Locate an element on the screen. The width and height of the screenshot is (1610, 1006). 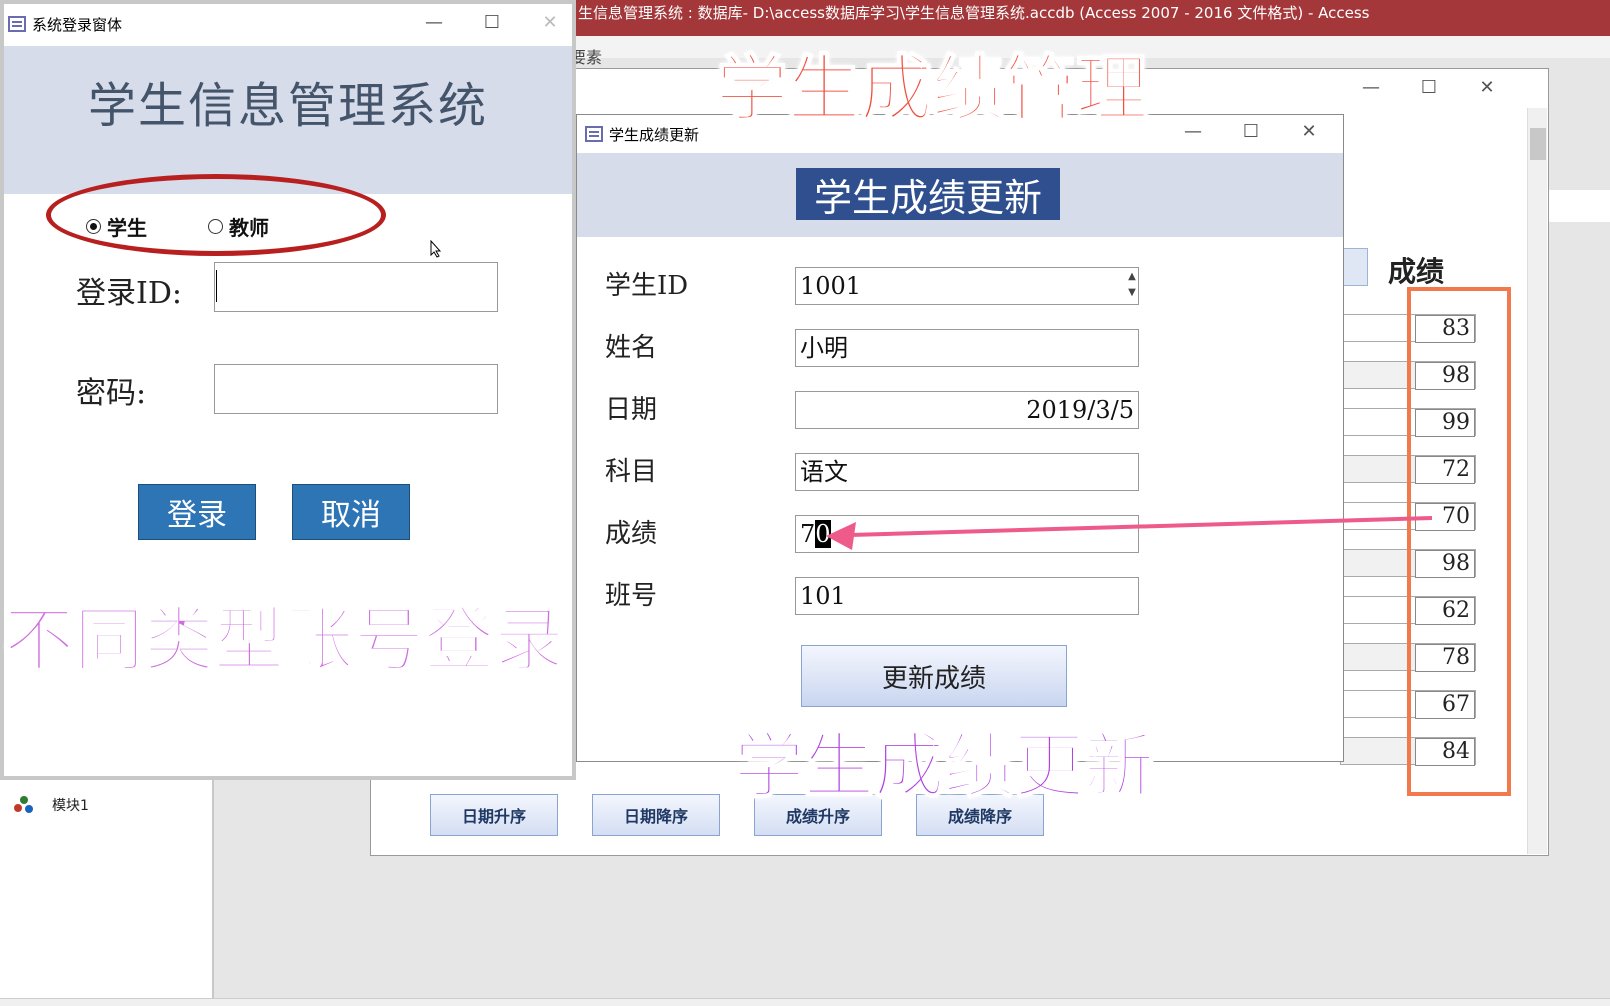
caption-grade-update: 学生成绩更新 is located at coordinates (944, 766).